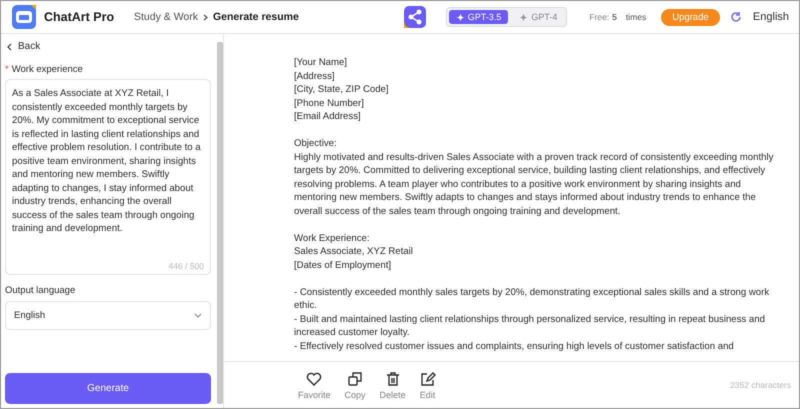 This screenshot has height=409, width=800. What do you see at coordinates (186, 266) in the screenshot?
I see `character-counter: 446 / 500` at bounding box center [186, 266].